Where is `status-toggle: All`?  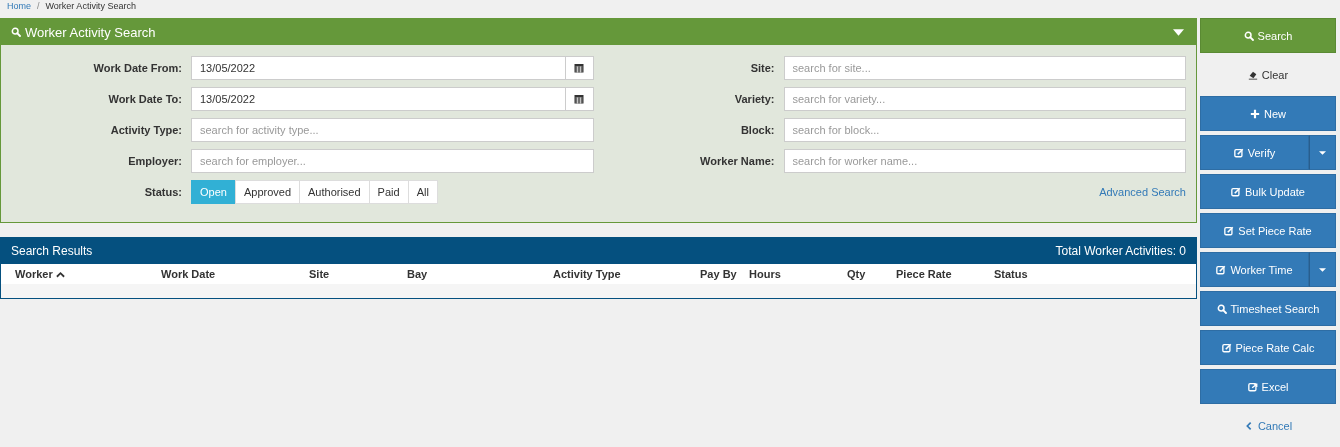 status-toggle: All is located at coordinates (422, 192).